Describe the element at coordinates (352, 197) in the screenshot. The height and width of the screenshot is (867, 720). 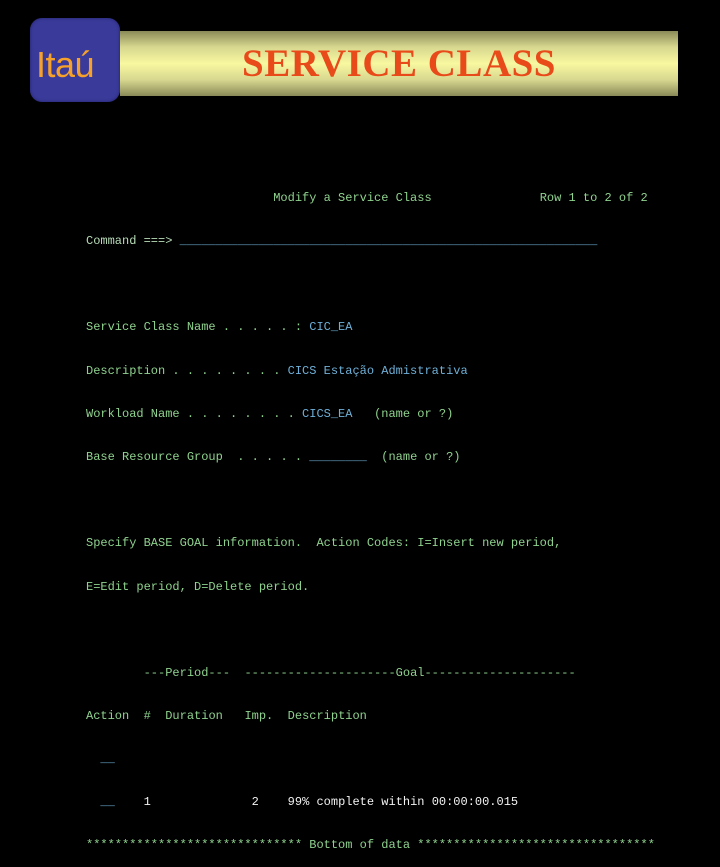
I see `panel-title: Modify a Service Class` at that location.